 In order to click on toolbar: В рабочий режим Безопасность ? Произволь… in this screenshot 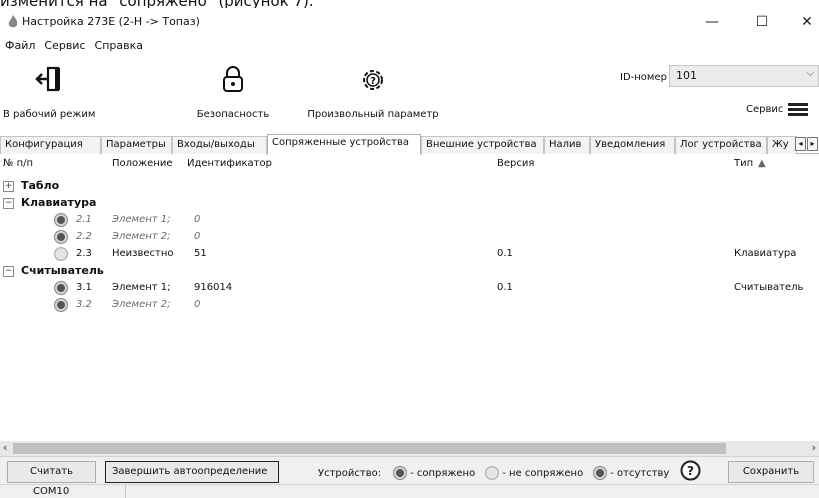, I will do `click(409, 96)`.